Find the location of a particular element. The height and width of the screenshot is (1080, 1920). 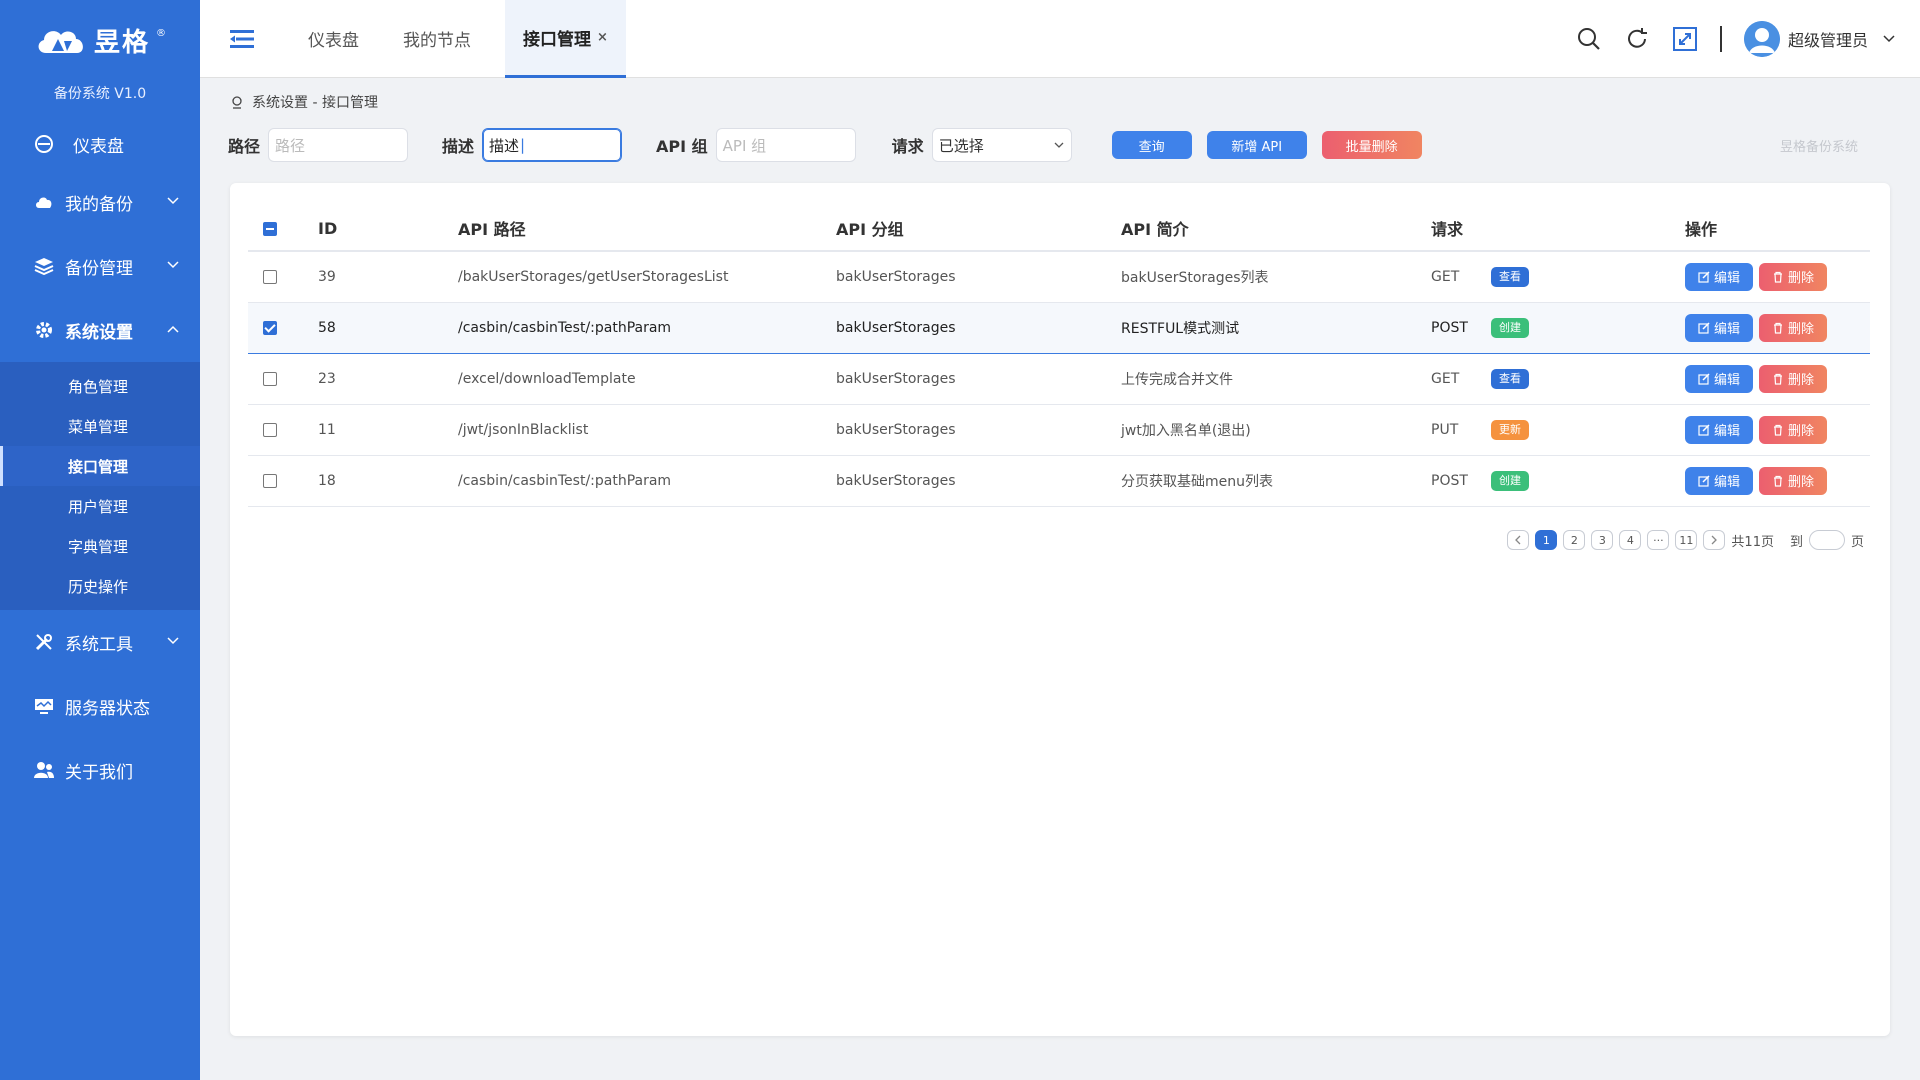

fullscreen-icon is located at coordinates (1685, 39).